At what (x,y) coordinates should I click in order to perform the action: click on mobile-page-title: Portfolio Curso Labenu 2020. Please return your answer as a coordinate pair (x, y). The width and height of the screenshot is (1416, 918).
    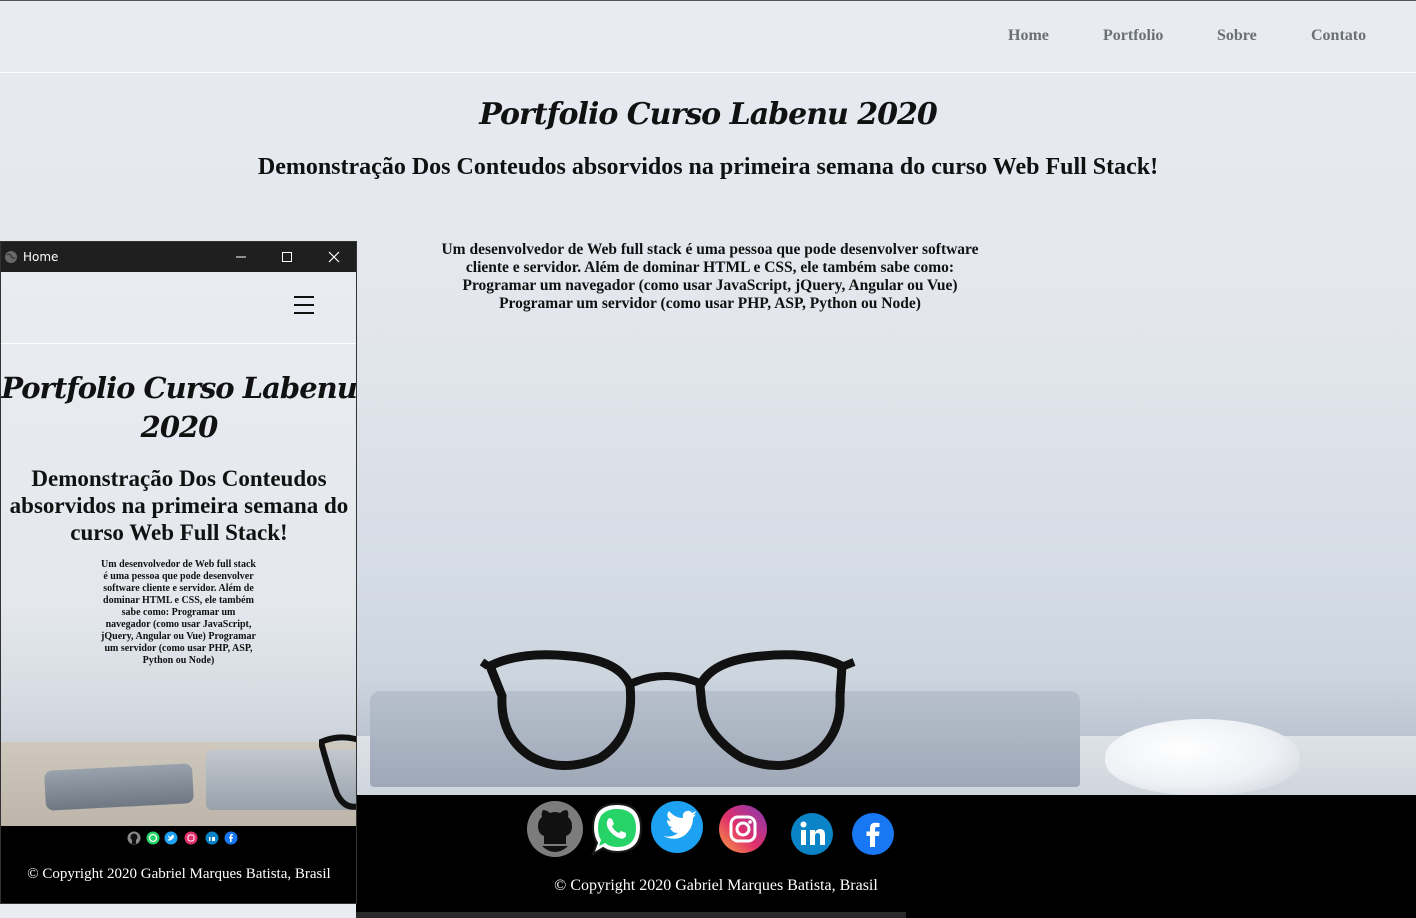
    Looking at the image, I should click on (179, 407).